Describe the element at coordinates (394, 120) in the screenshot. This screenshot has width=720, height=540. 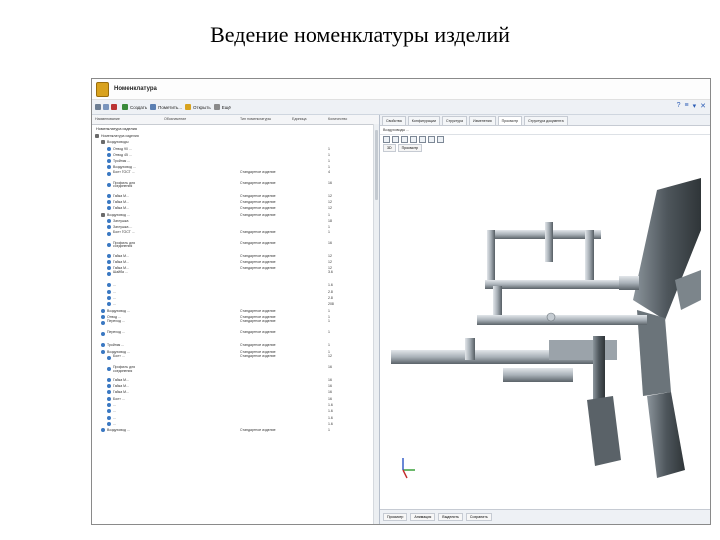
I see `viewer-tab: Свойства` at that location.